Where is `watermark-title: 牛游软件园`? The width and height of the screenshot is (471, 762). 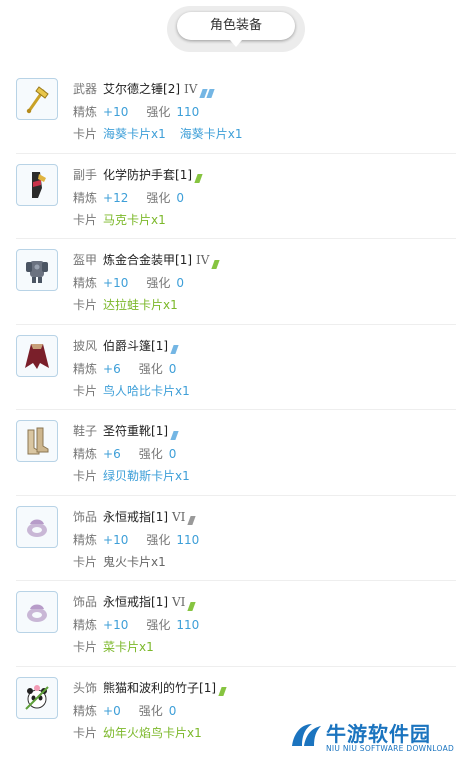 watermark-title: 牛游软件园 is located at coordinates (378, 734).